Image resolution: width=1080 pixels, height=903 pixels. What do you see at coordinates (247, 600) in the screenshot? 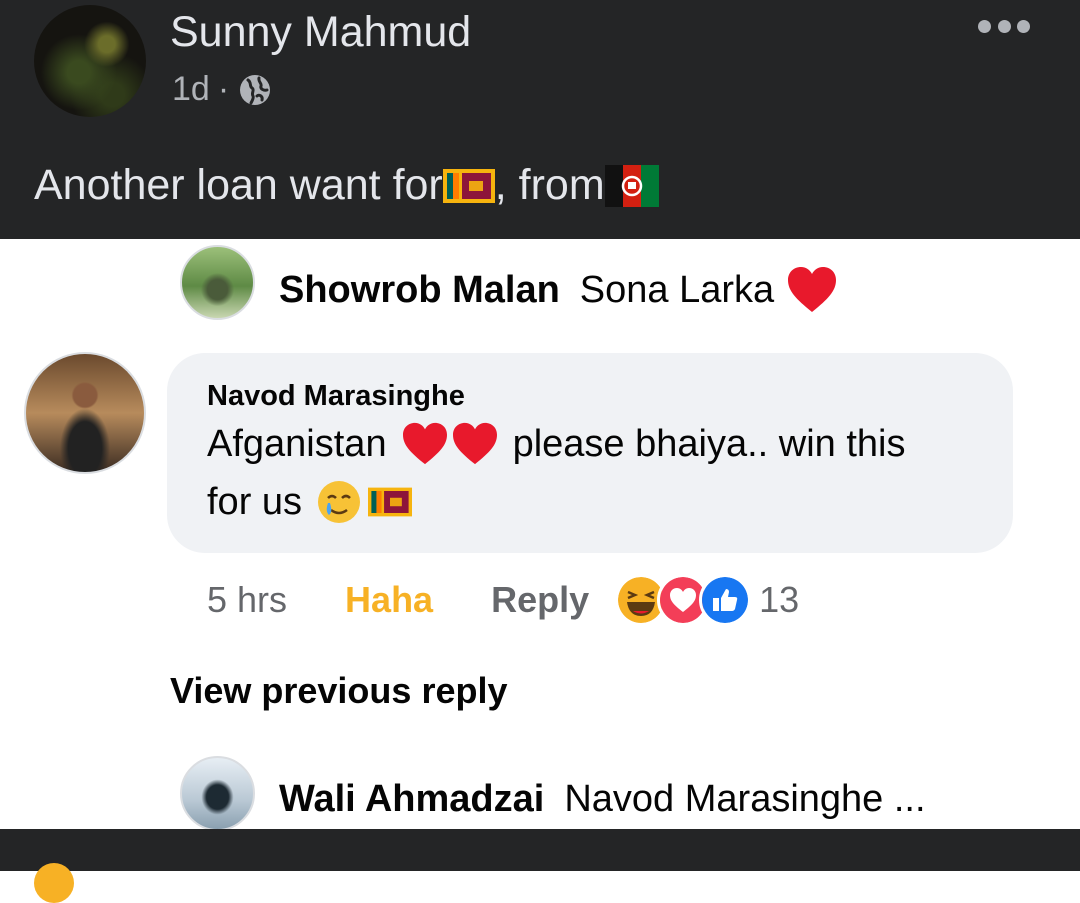
I see `comment-time: 5 hrs` at bounding box center [247, 600].